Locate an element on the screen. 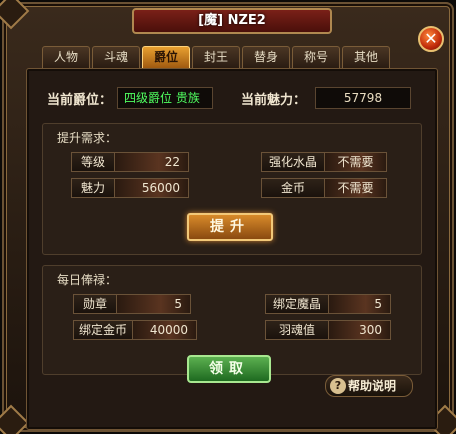 This screenshot has height=434, width=456. tab-double: 替身 is located at coordinates (266, 57).